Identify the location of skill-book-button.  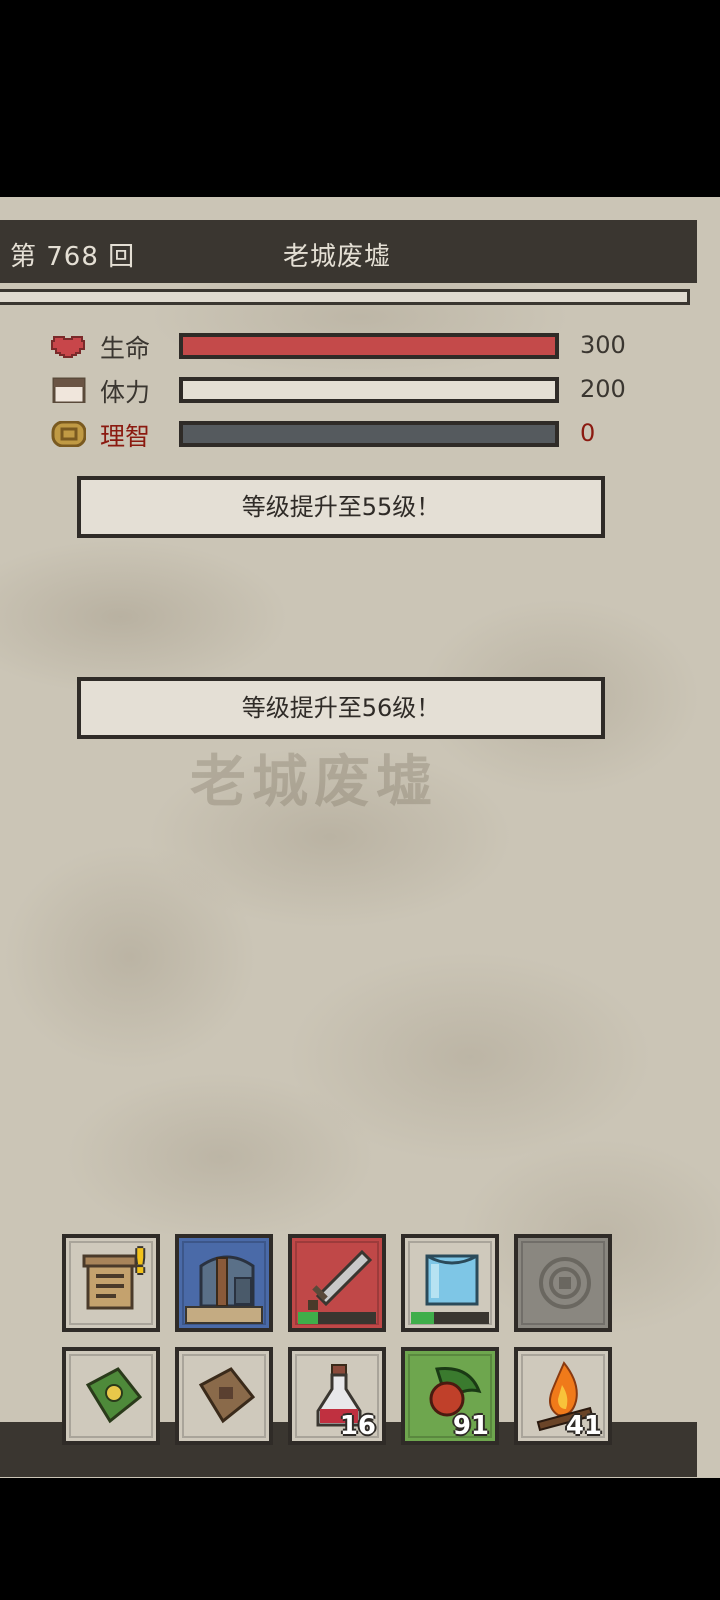
(111, 1396).